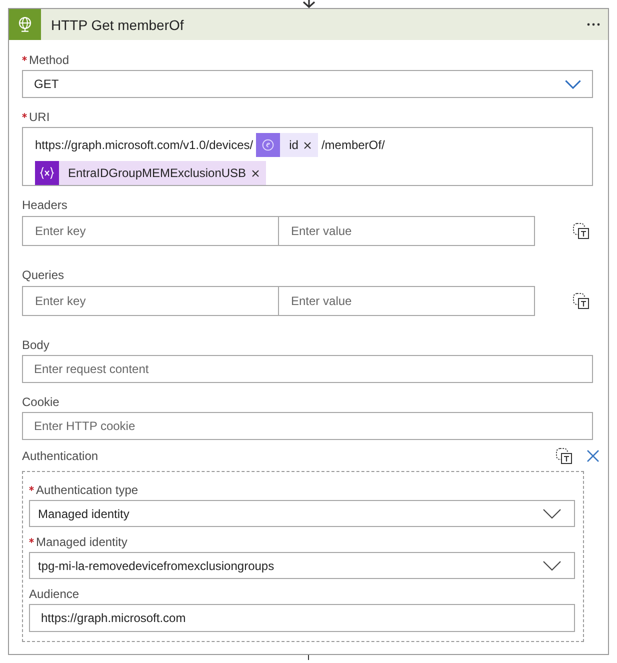 The image size is (617, 663). What do you see at coordinates (49, 60) in the screenshot?
I see `field-label: Method` at bounding box center [49, 60].